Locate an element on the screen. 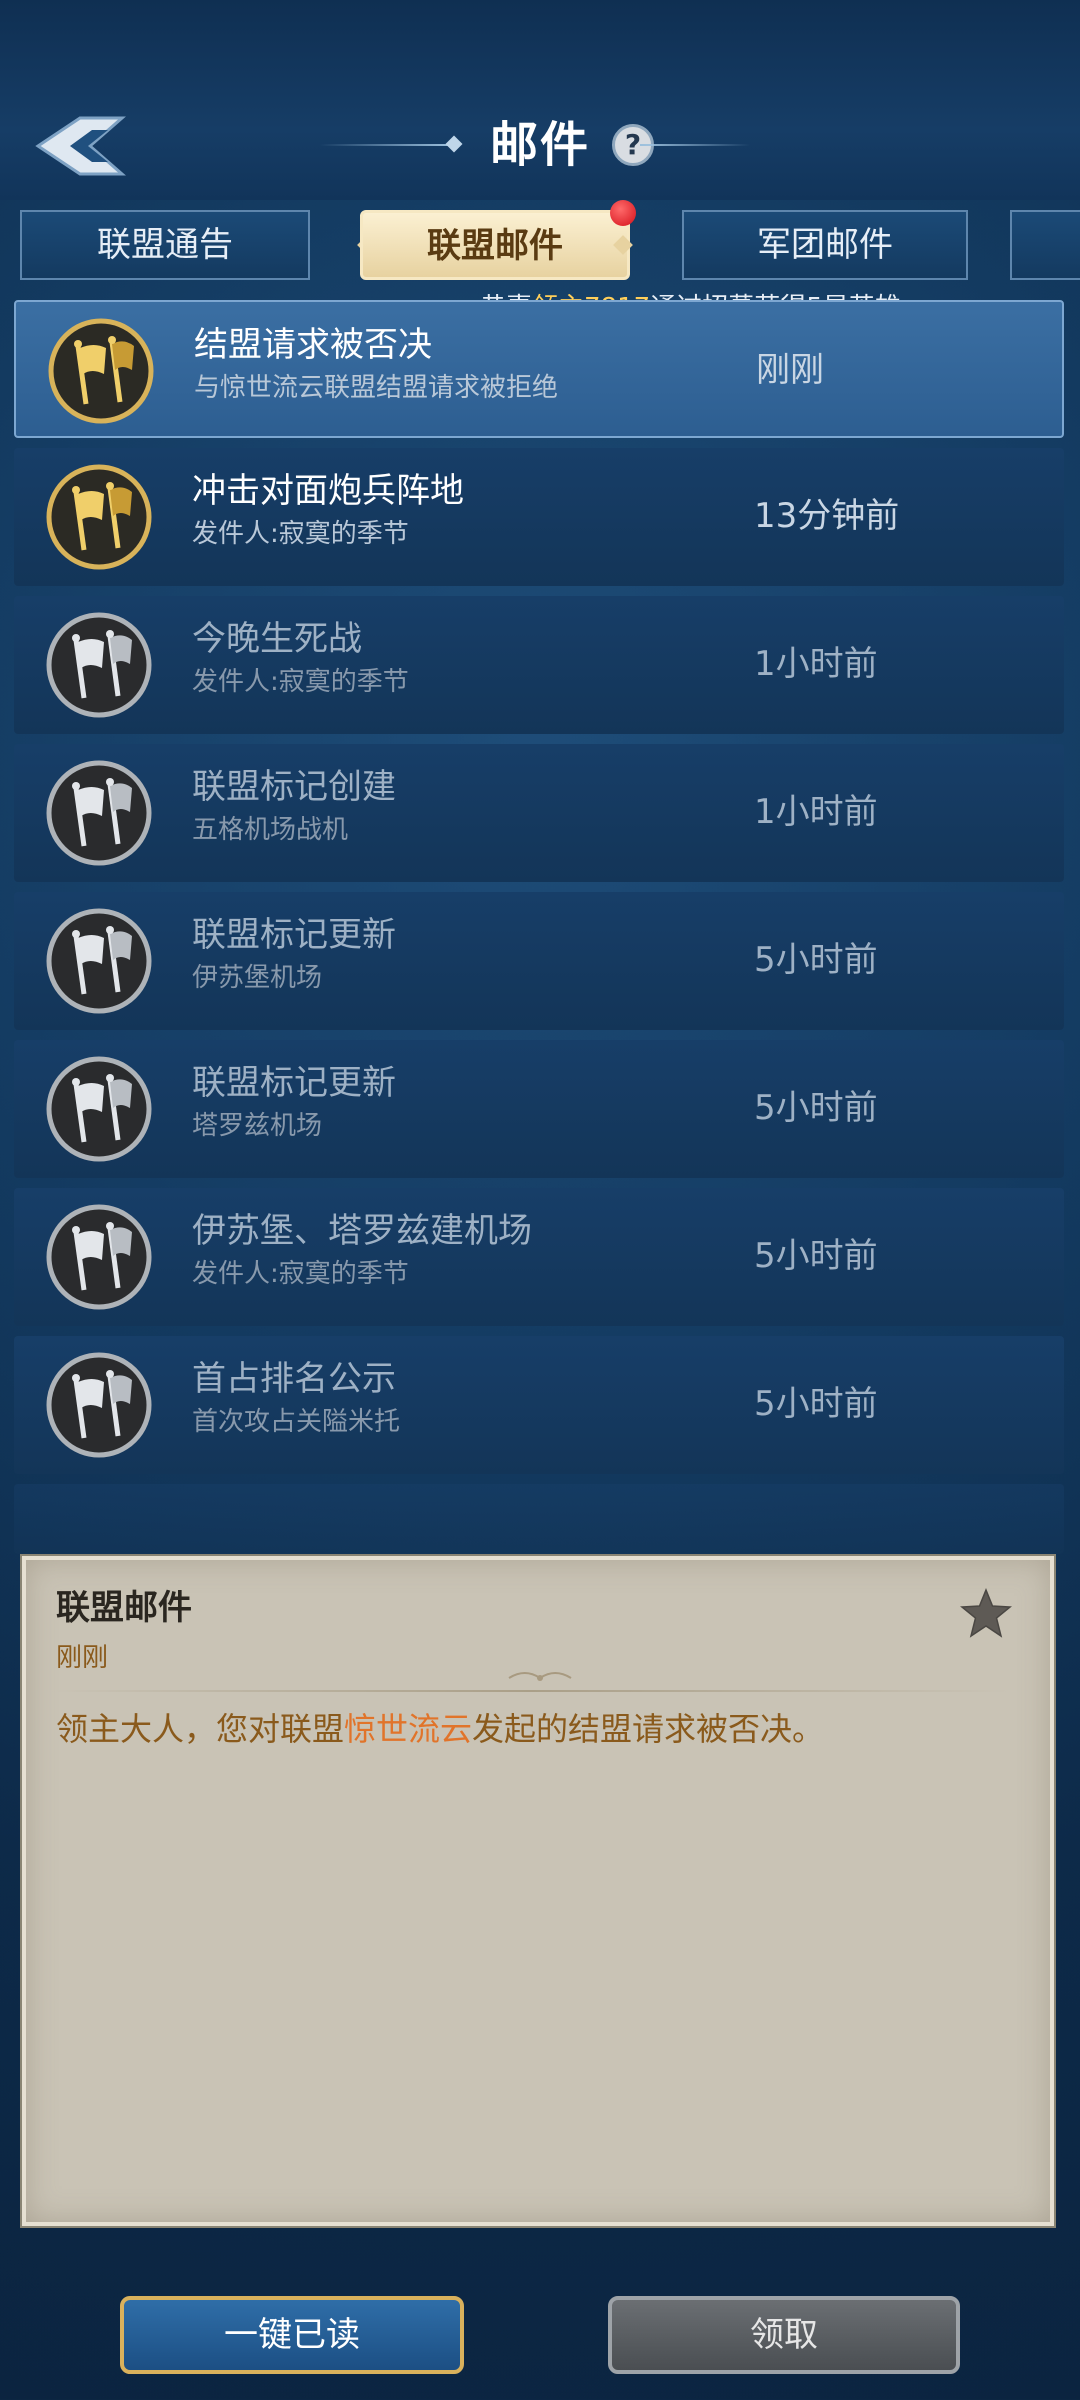 This screenshot has height=2400, width=1080. mail-row: 伊苏堡、塔罗兹建机场发件人:寂寞的季节 5小时前 is located at coordinates (539, 1257).